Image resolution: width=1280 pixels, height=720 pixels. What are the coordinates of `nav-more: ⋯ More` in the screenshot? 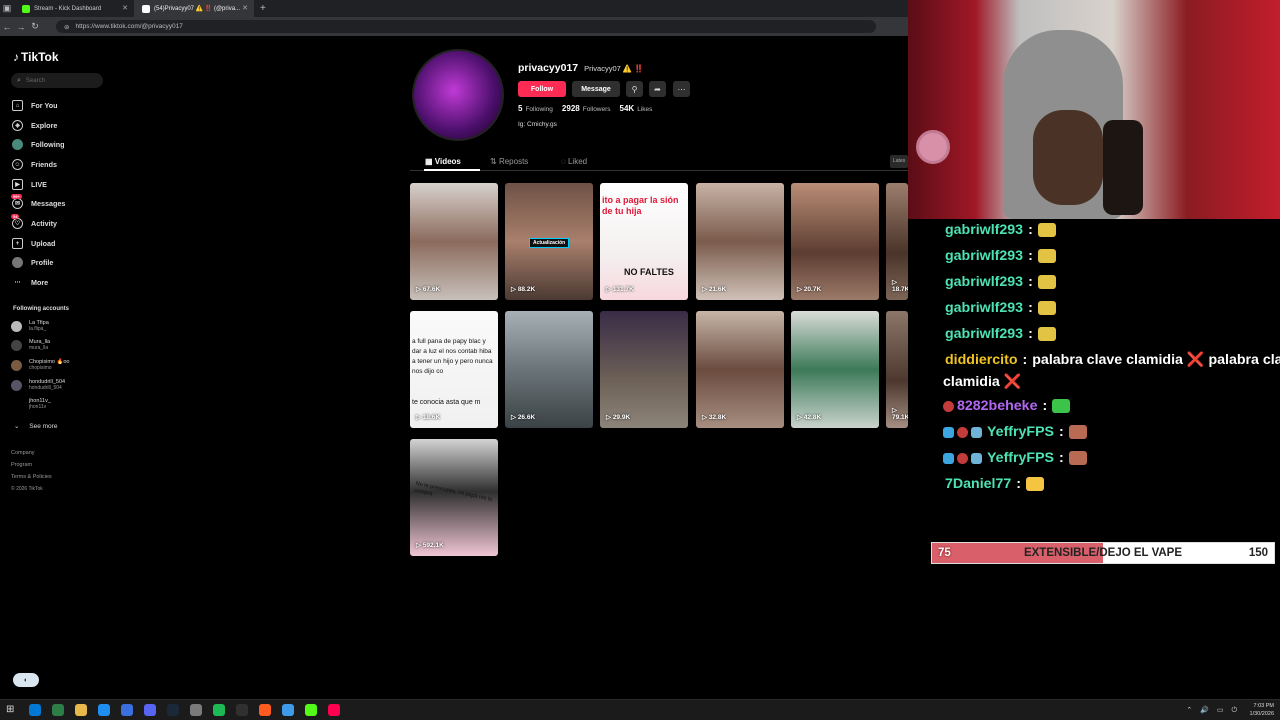 It's located at (30, 282).